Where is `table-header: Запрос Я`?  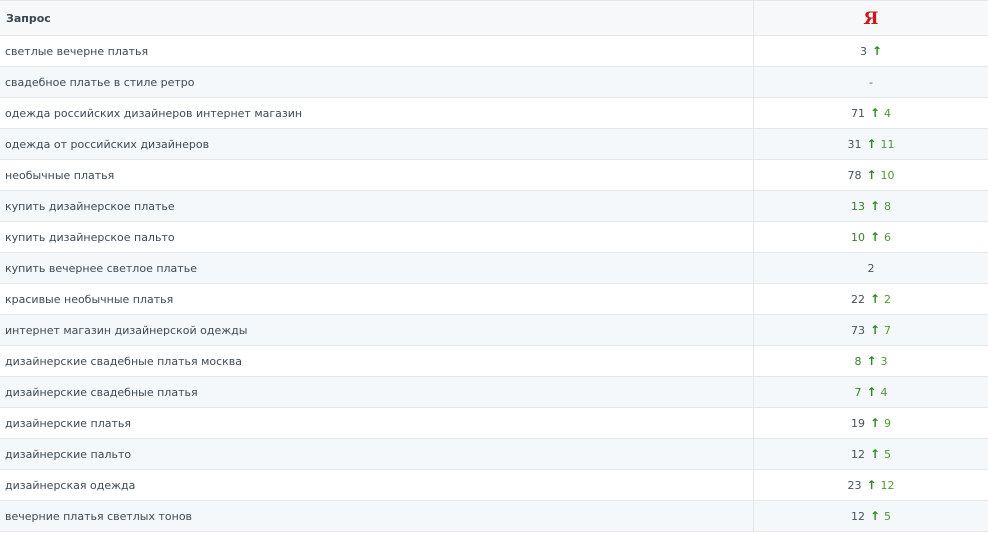
table-header: Запрос Я is located at coordinates (494, 18).